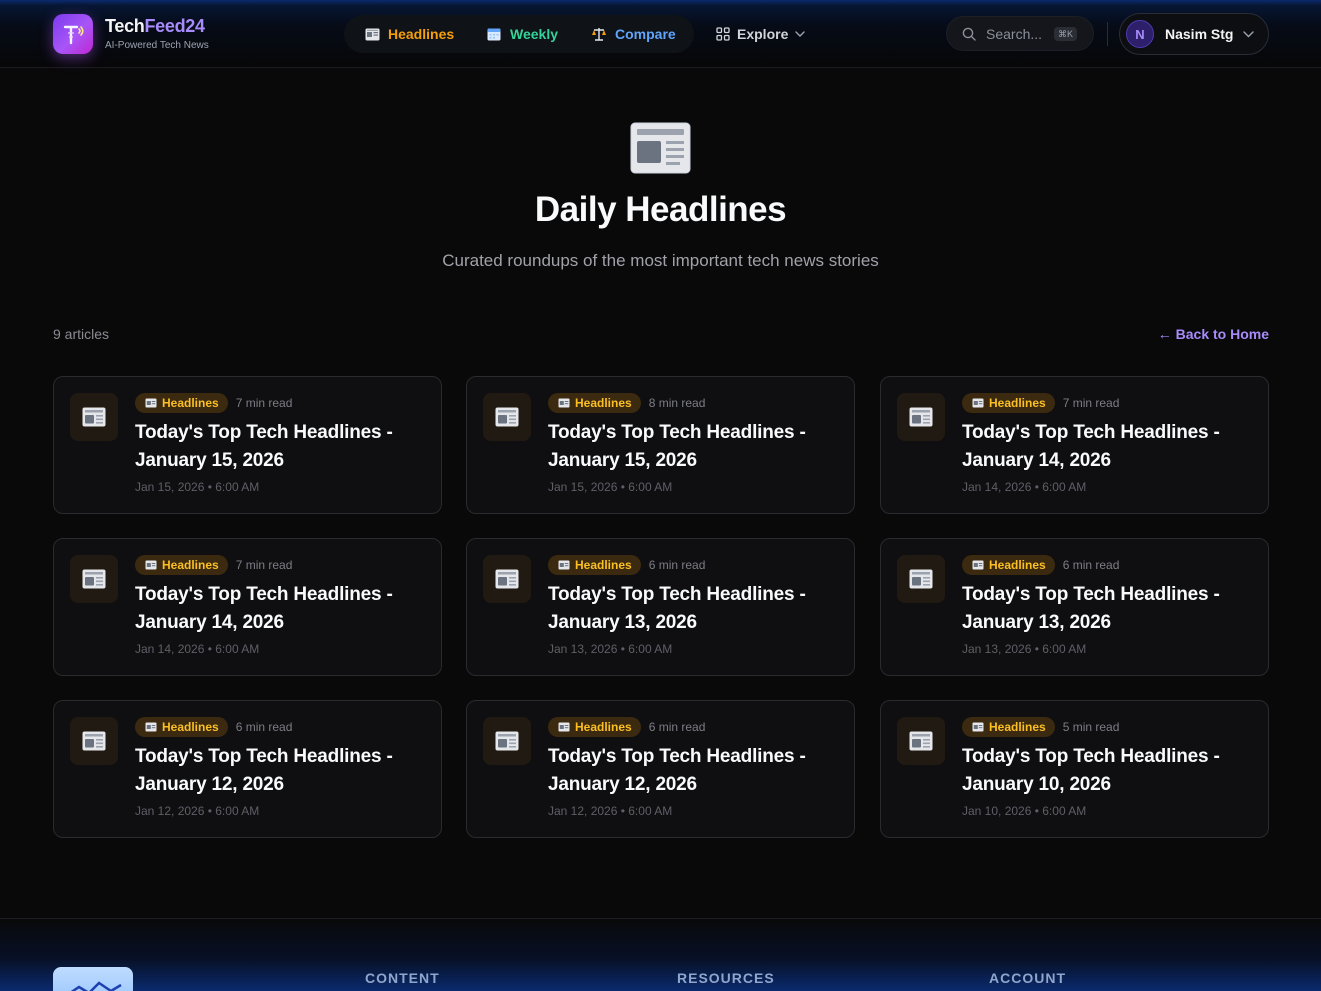  What do you see at coordinates (93, 979) in the screenshot?
I see `footer-logo-icon` at bounding box center [93, 979].